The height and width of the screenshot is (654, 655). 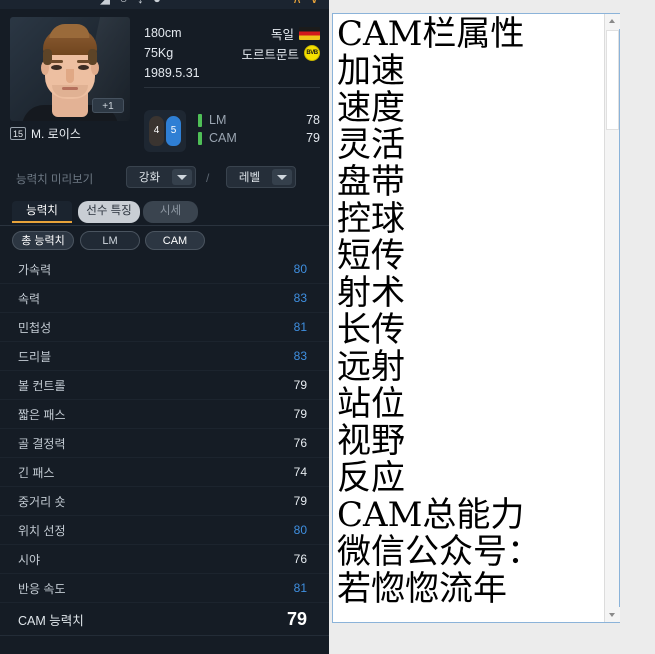 I want to click on stat-name: 중거리 숏, so click(x=42, y=501).